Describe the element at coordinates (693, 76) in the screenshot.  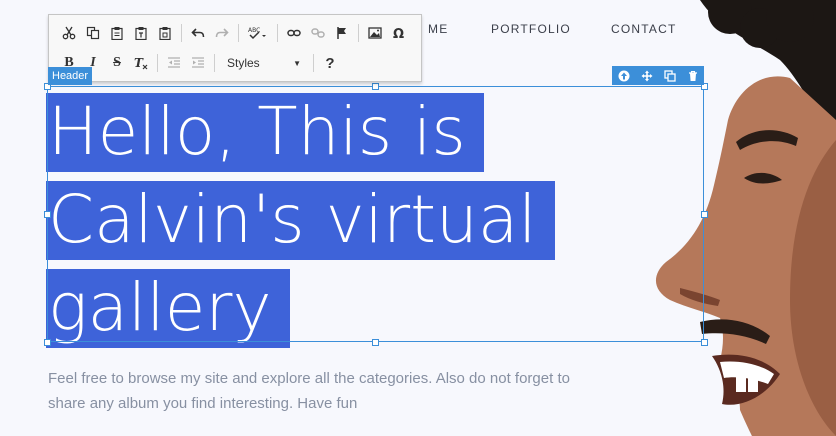
I see `trash-icon` at that location.